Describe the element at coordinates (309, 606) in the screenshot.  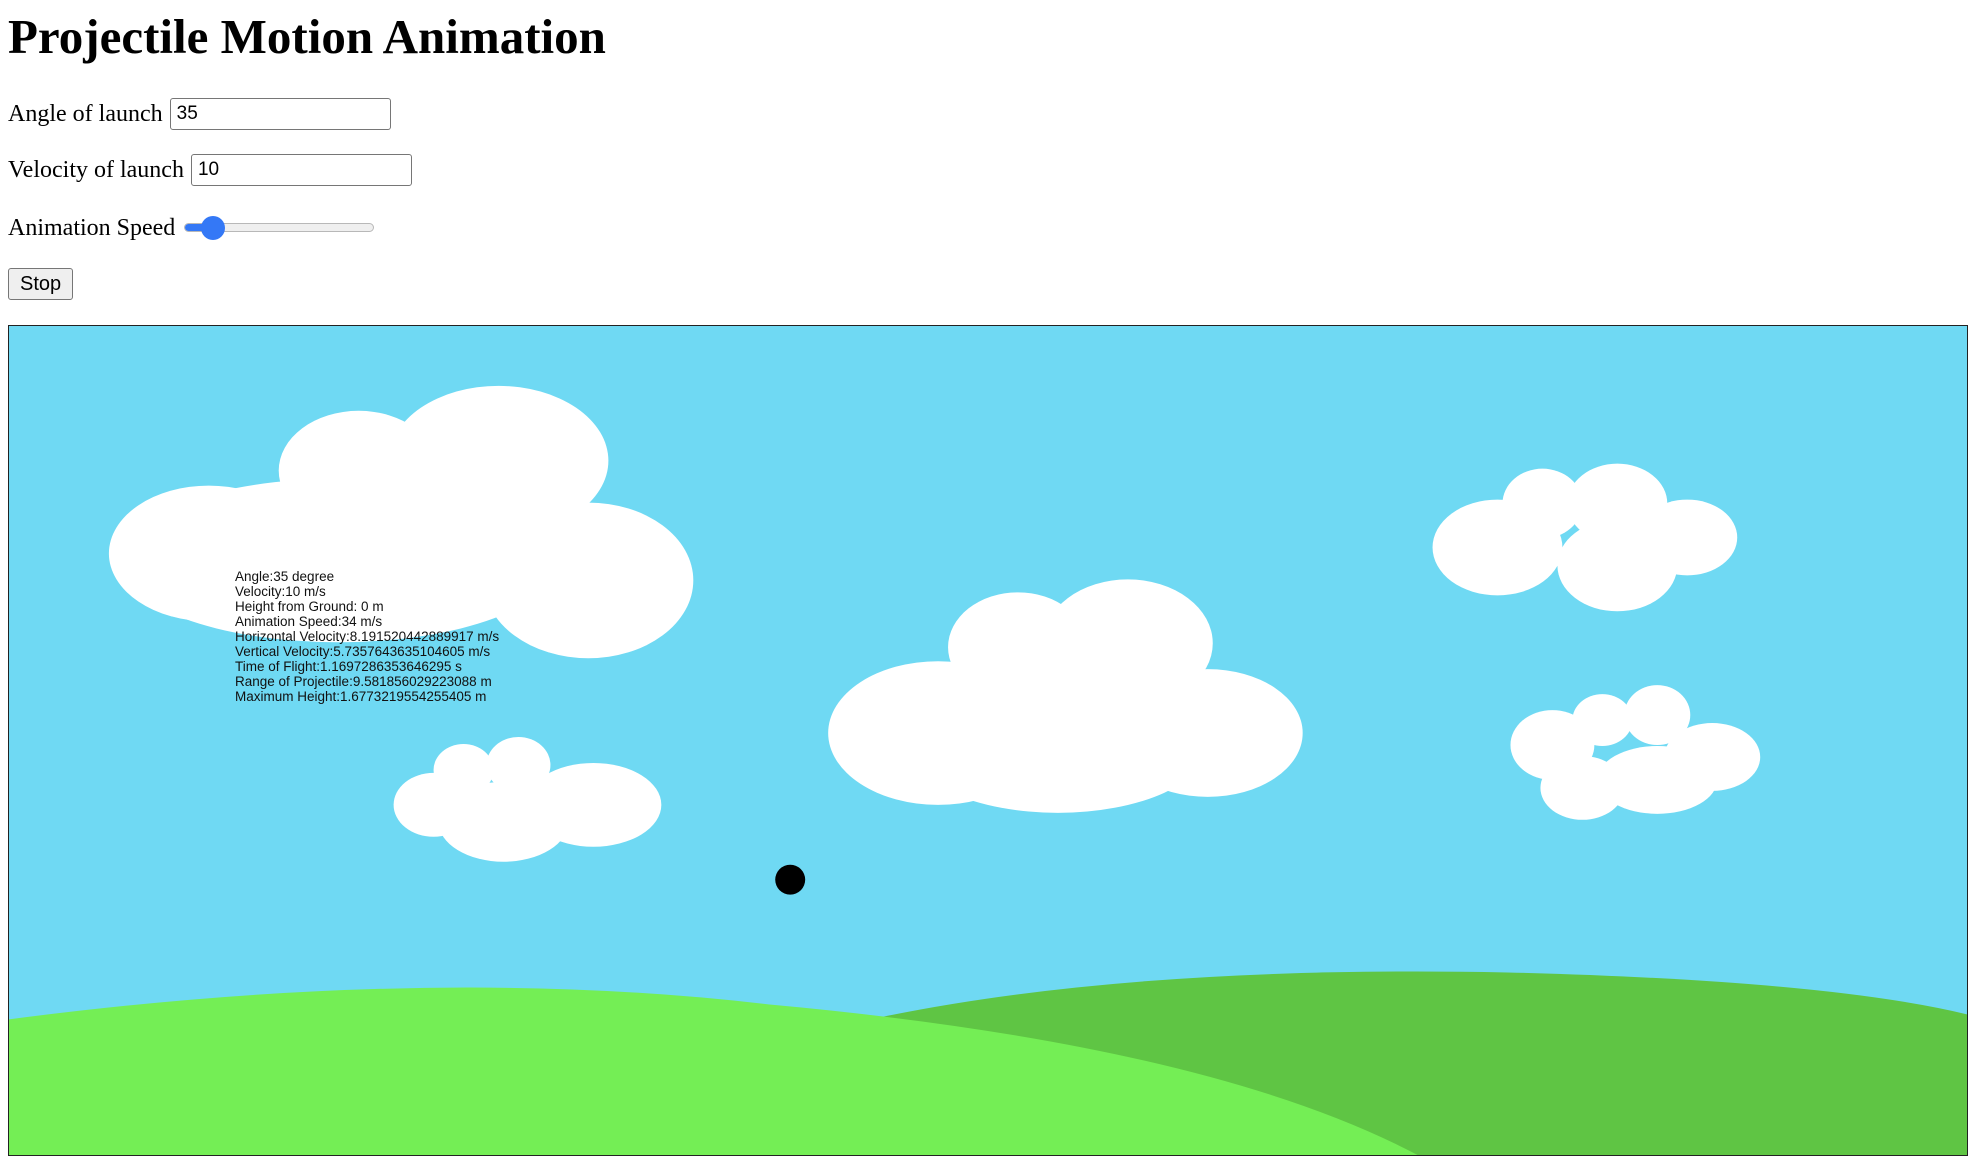
I see `stat-height: Height from Ground: 0 m` at that location.